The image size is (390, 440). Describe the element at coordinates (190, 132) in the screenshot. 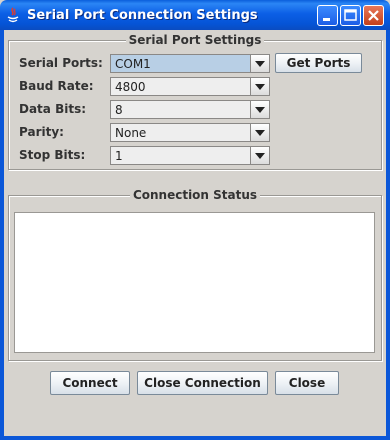

I see `parity-select: None` at that location.